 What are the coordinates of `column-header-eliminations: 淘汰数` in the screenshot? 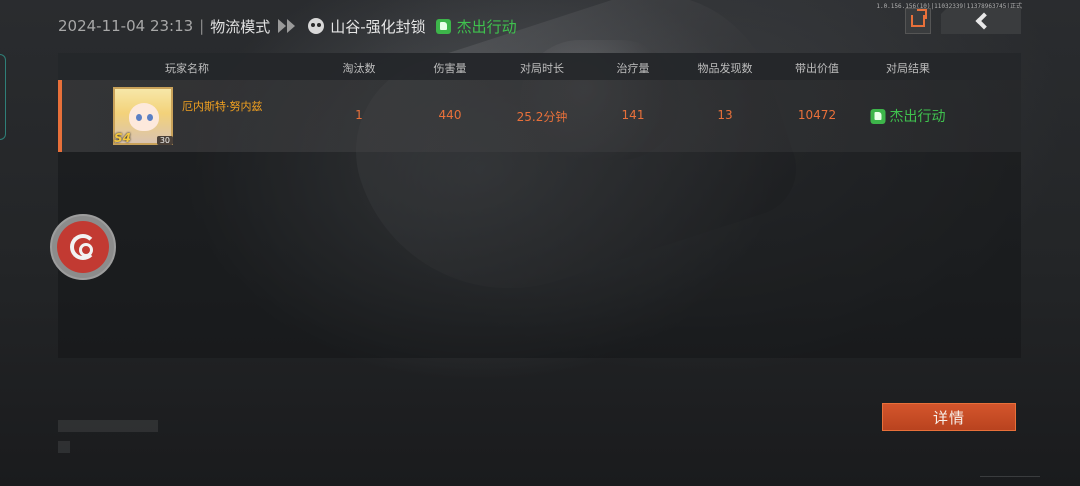 It's located at (359, 68).